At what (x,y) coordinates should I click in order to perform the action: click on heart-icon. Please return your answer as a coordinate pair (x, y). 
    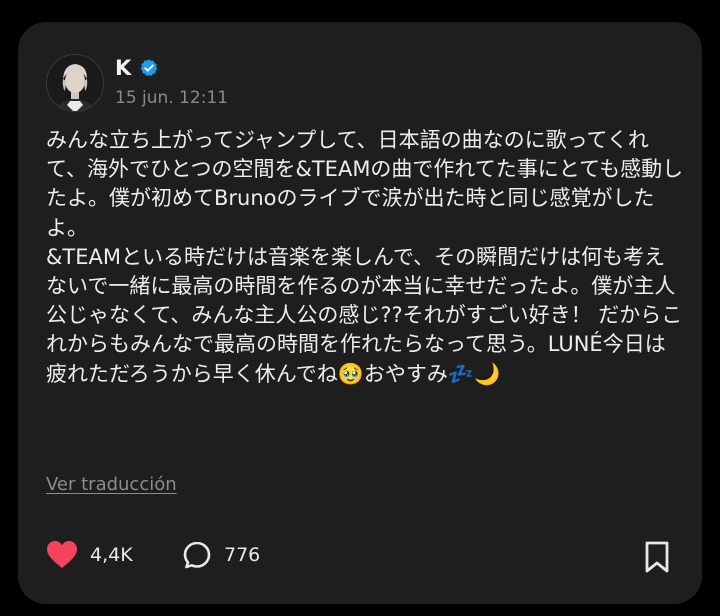
    Looking at the image, I should click on (62, 554).